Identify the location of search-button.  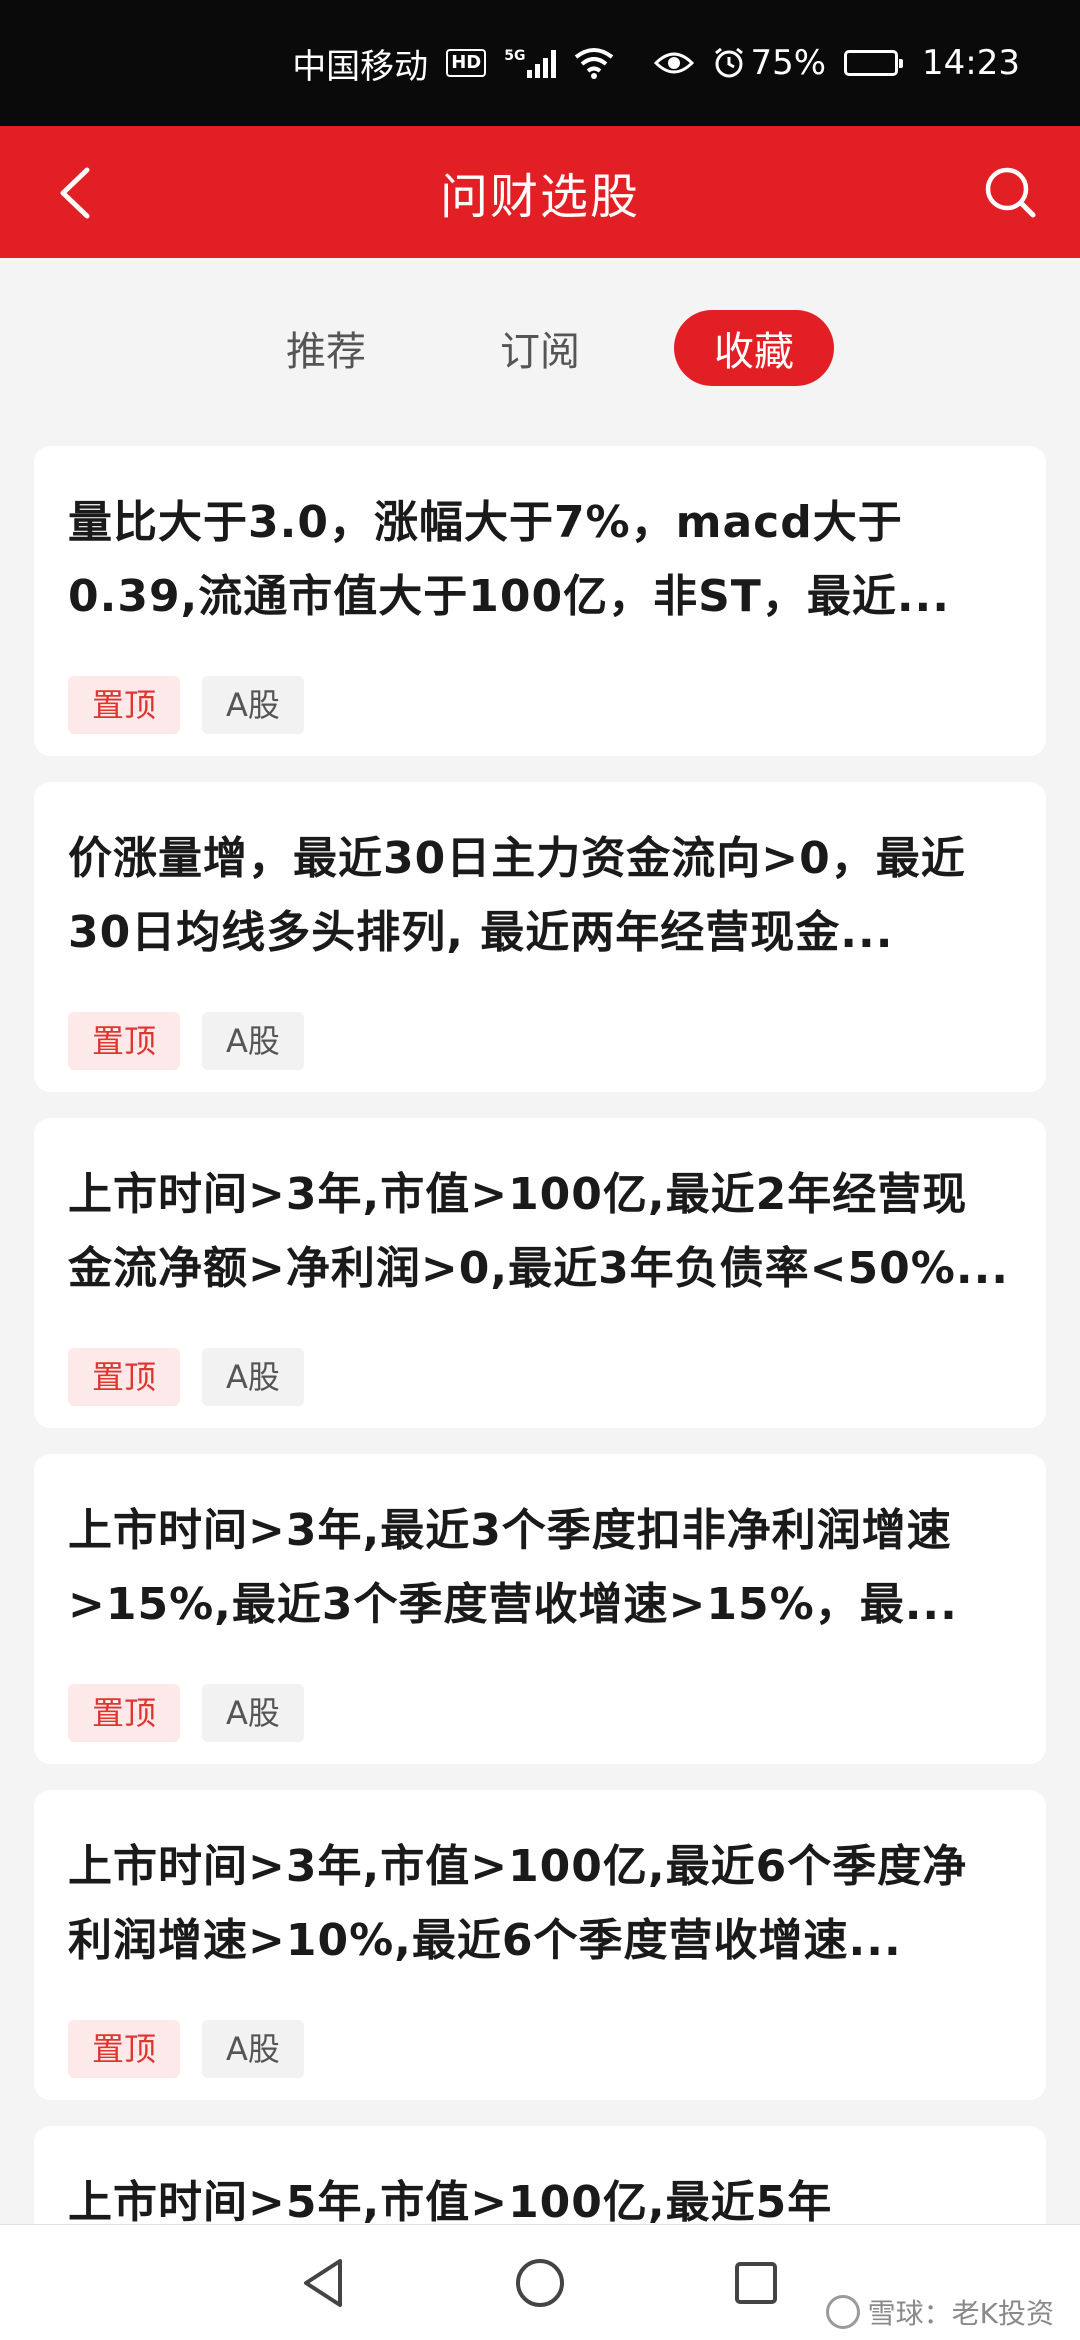
(1010, 192).